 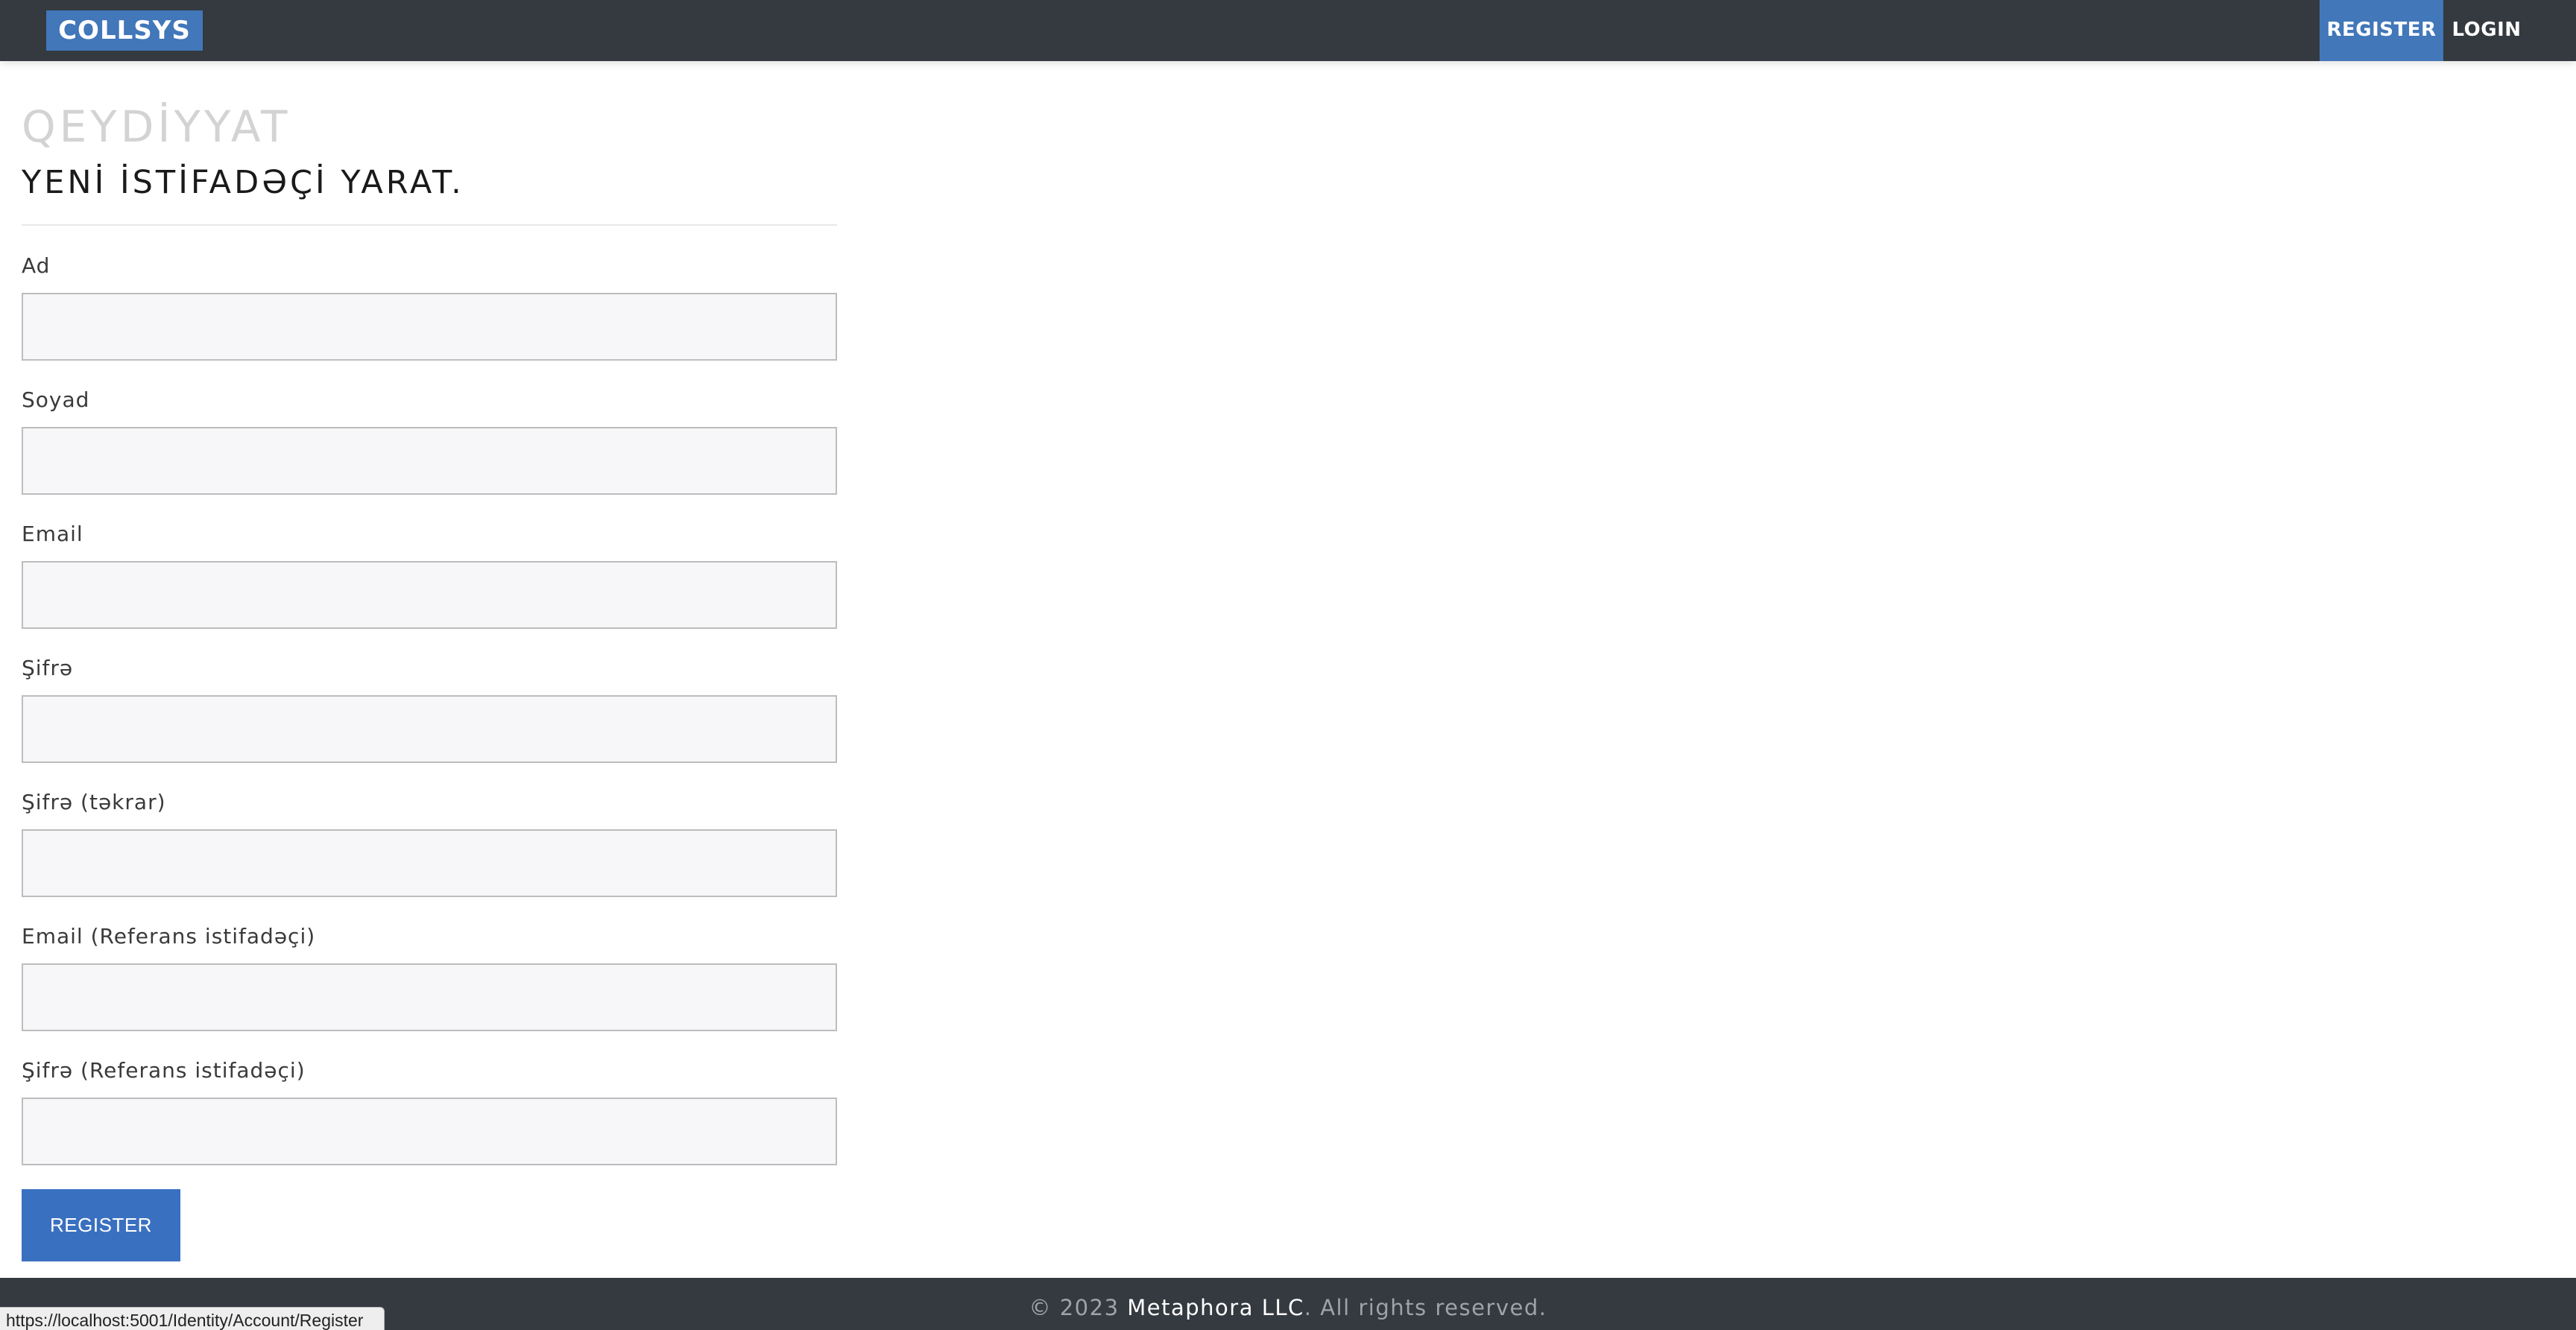 I want to click on referral-email-input, so click(x=429, y=997).